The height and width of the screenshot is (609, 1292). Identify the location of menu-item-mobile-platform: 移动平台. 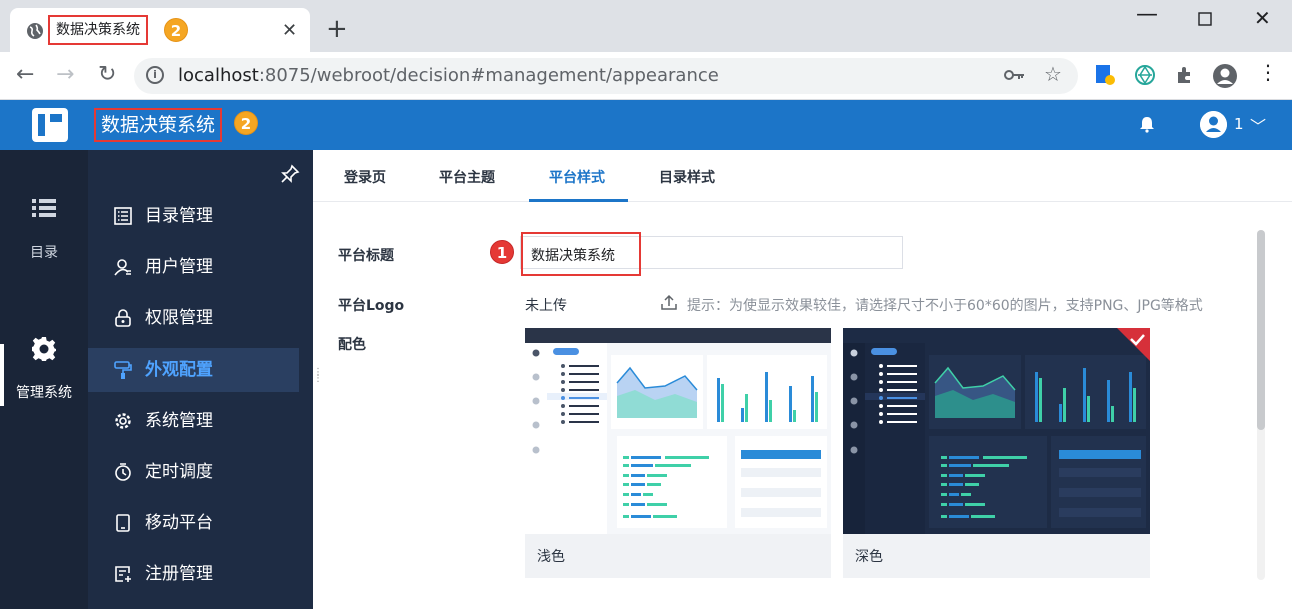
(193, 523).